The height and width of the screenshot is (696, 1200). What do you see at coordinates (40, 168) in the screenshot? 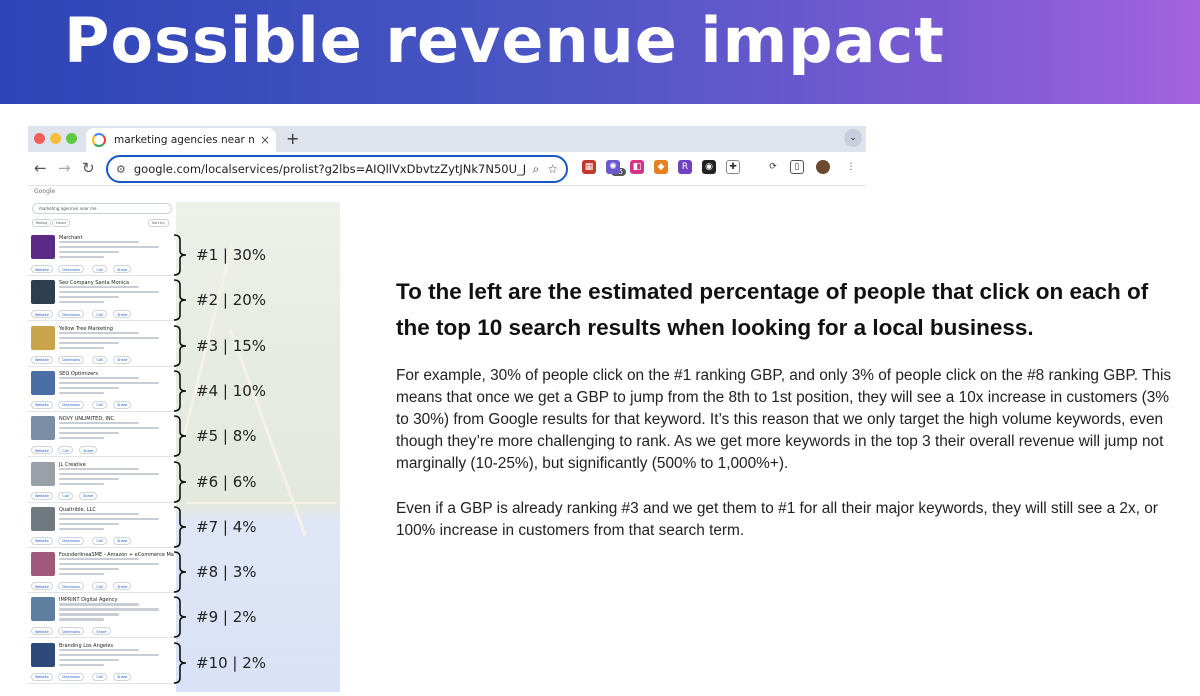
I see `back-icon: ←` at bounding box center [40, 168].